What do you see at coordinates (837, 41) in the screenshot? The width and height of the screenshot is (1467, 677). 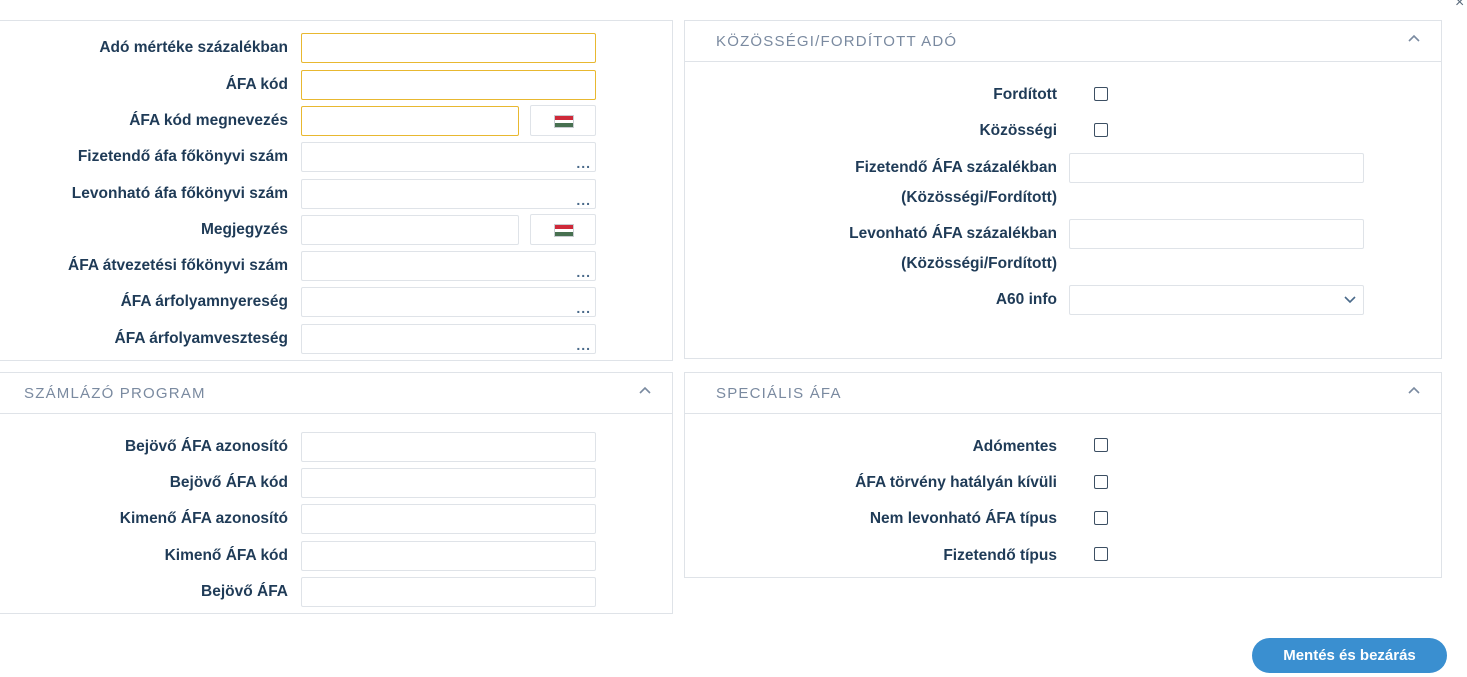 I see `community-reverse-tax-title: KÖZÖSSÉGI/FORDÍTOTT ADÓ` at bounding box center [837, 41].